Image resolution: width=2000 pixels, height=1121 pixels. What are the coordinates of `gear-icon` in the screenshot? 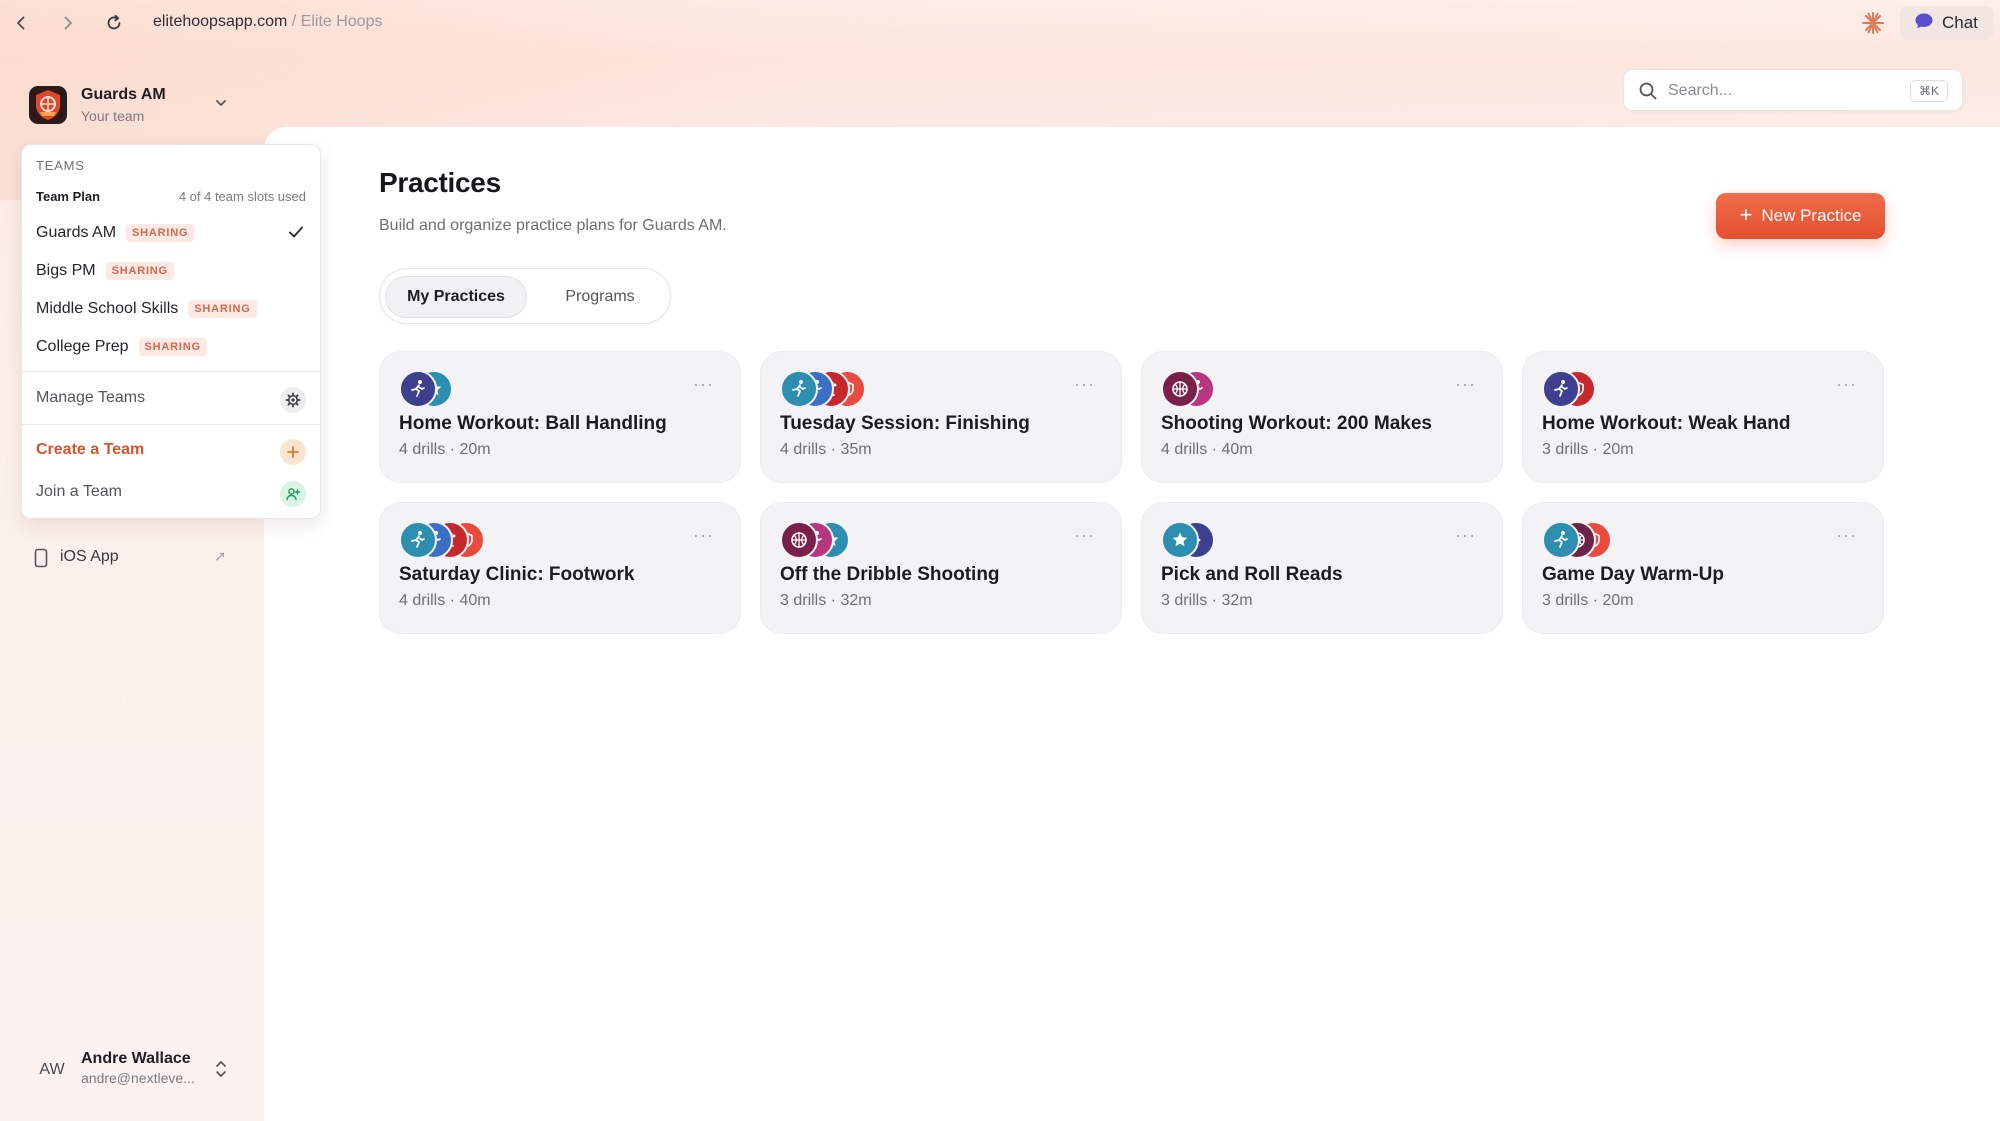 It's located at (293, 400).